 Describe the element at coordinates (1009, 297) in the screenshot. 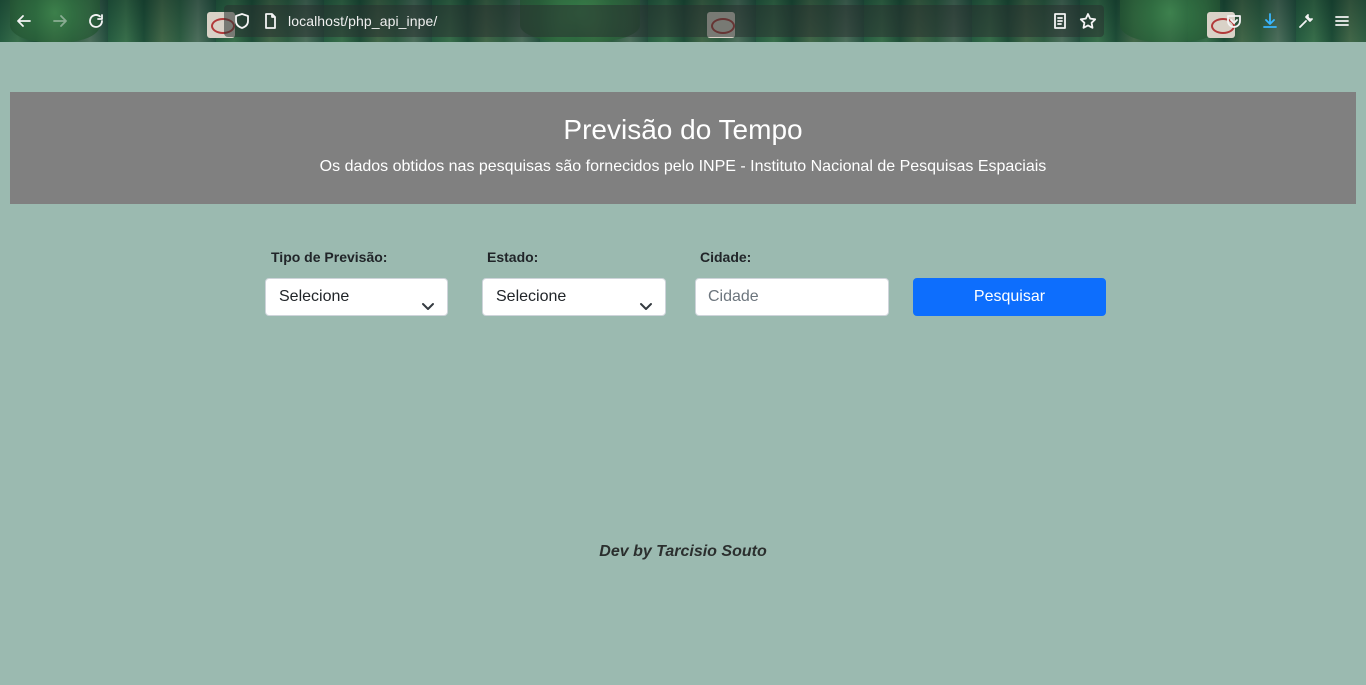

I see `pesquisar-button: Pesquisar` at that location.